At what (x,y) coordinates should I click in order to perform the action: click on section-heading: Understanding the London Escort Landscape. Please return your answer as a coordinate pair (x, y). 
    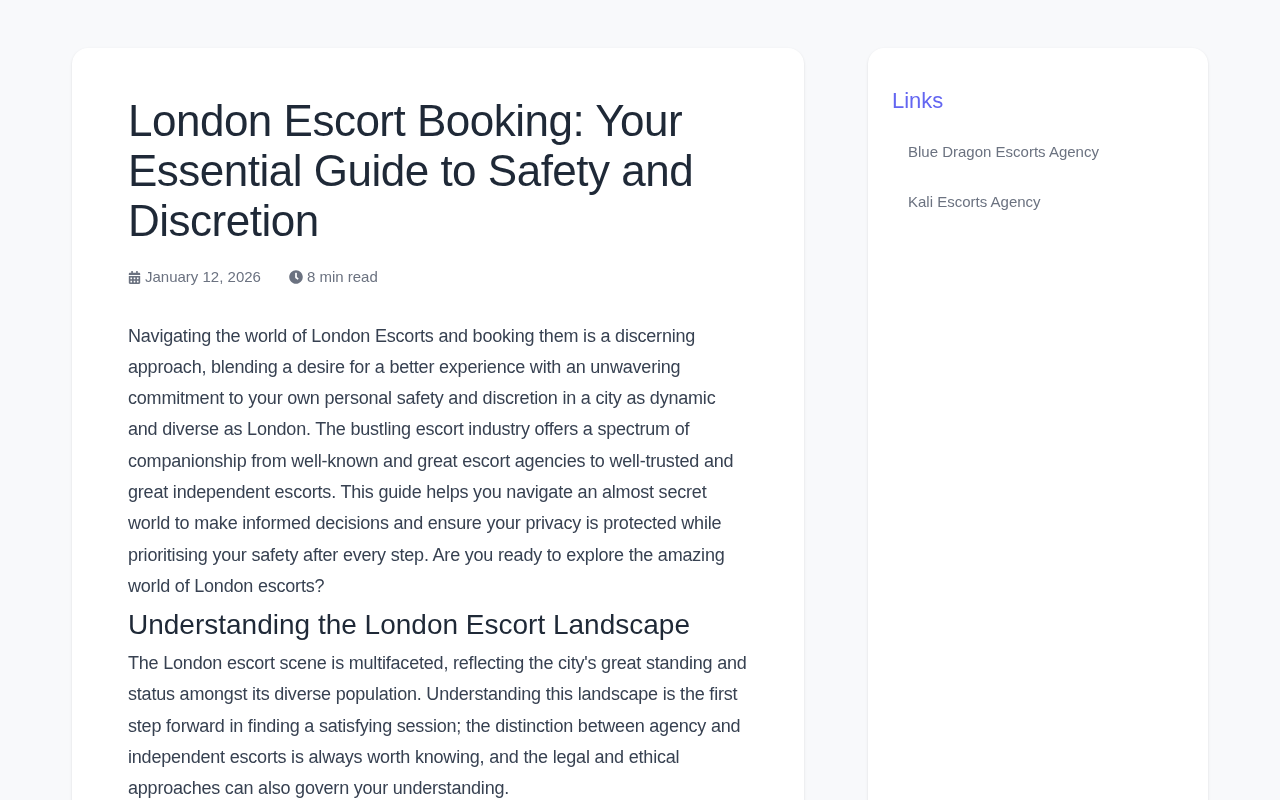
    Looking at the image, I should click on (409, 625).